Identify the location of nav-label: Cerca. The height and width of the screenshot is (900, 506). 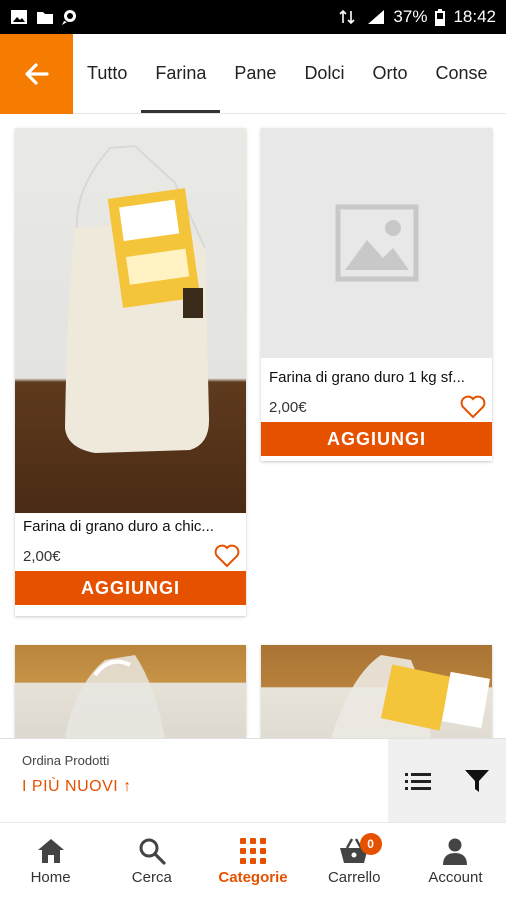
(151, 877).